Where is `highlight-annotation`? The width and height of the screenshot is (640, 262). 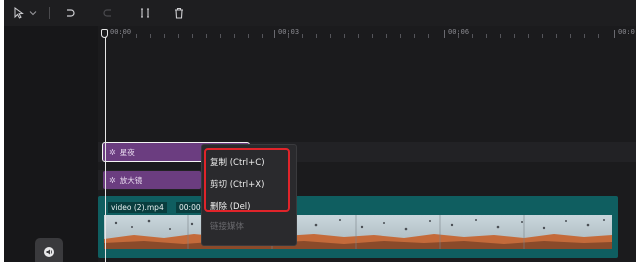
highlight-annotation is located at coordinates (247, 180).